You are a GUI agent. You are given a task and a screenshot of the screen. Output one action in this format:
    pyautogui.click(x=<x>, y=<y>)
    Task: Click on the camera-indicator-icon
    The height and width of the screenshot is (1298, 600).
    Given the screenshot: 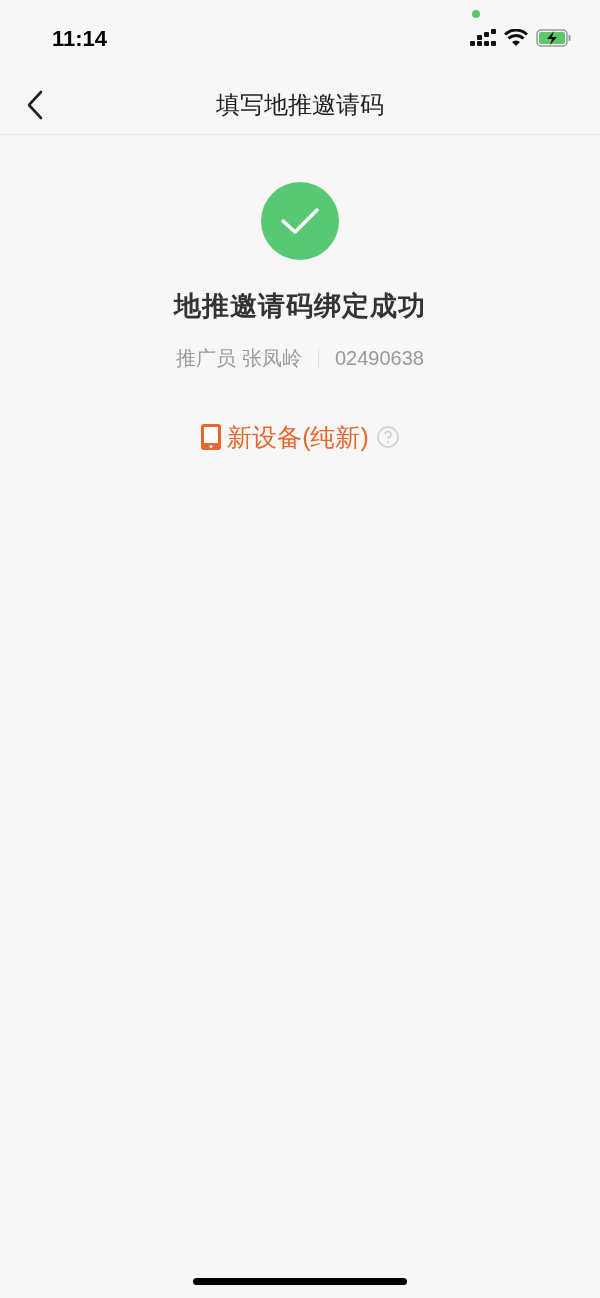 What is the action you would take?
    pyautogui.click(x=476, y=14)
    